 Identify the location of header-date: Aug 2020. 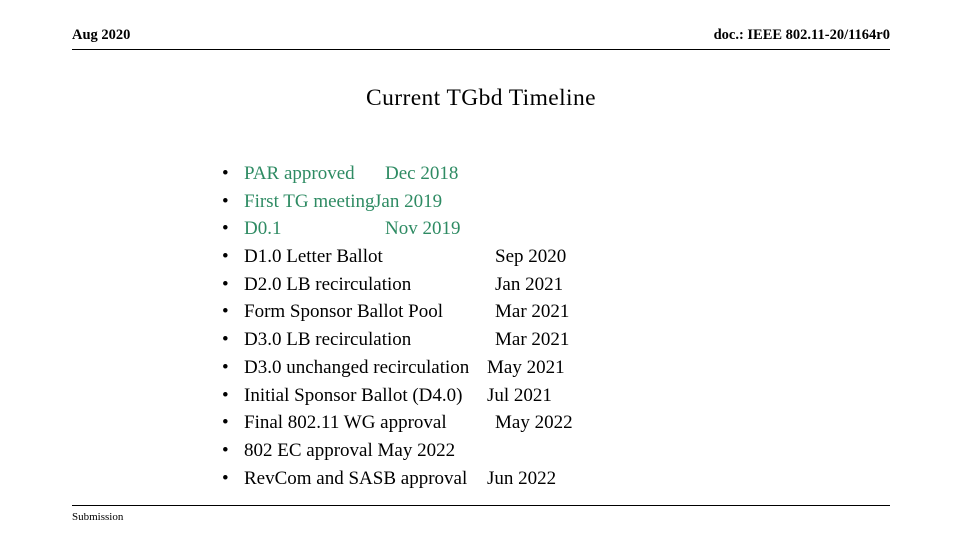
(101, 35).